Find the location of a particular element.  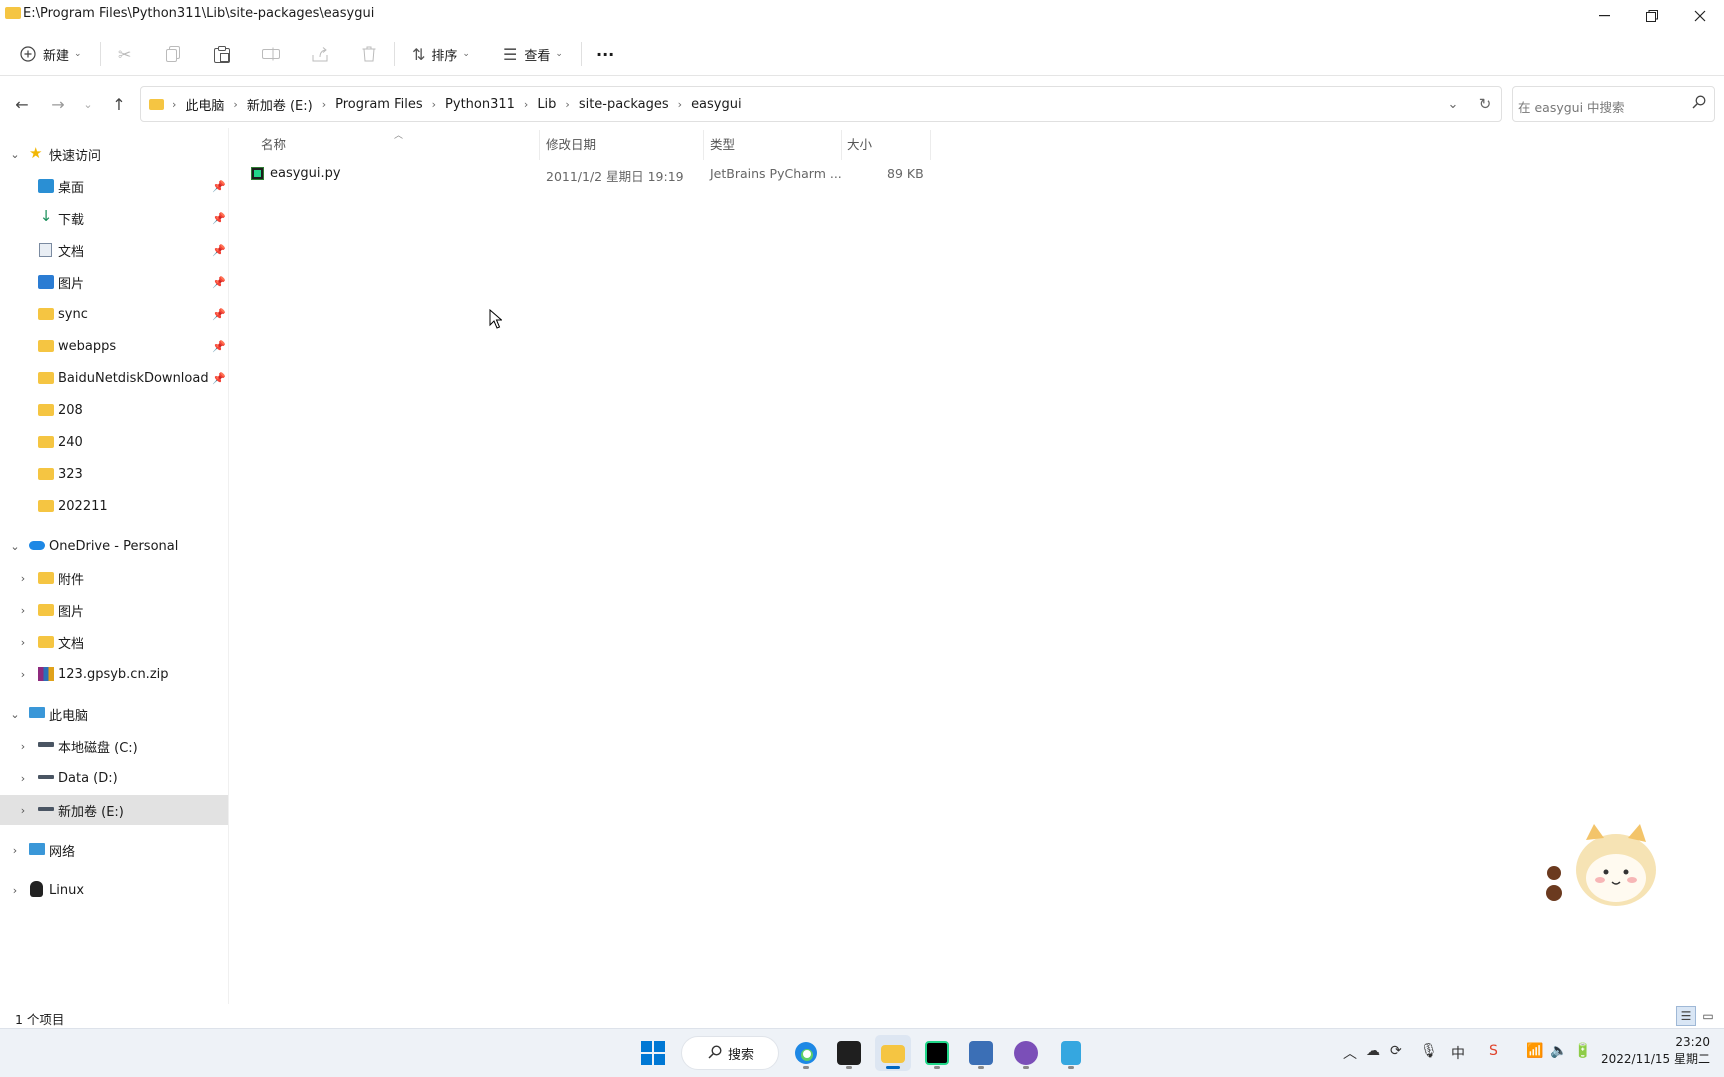

copy-icon is located at coordinates (173, 54).